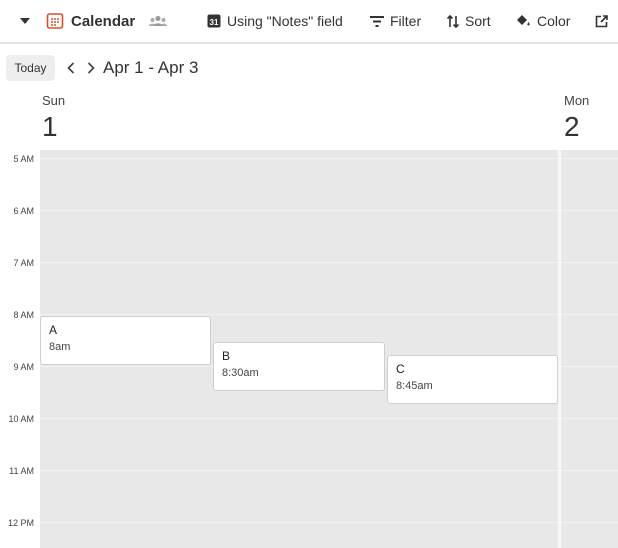 The width and height of the screenshot is (618, 548). What do you see at coordinates (60, 347) in the screenshot?
I see `event-time: 8am` at bounding box center [60, 347].